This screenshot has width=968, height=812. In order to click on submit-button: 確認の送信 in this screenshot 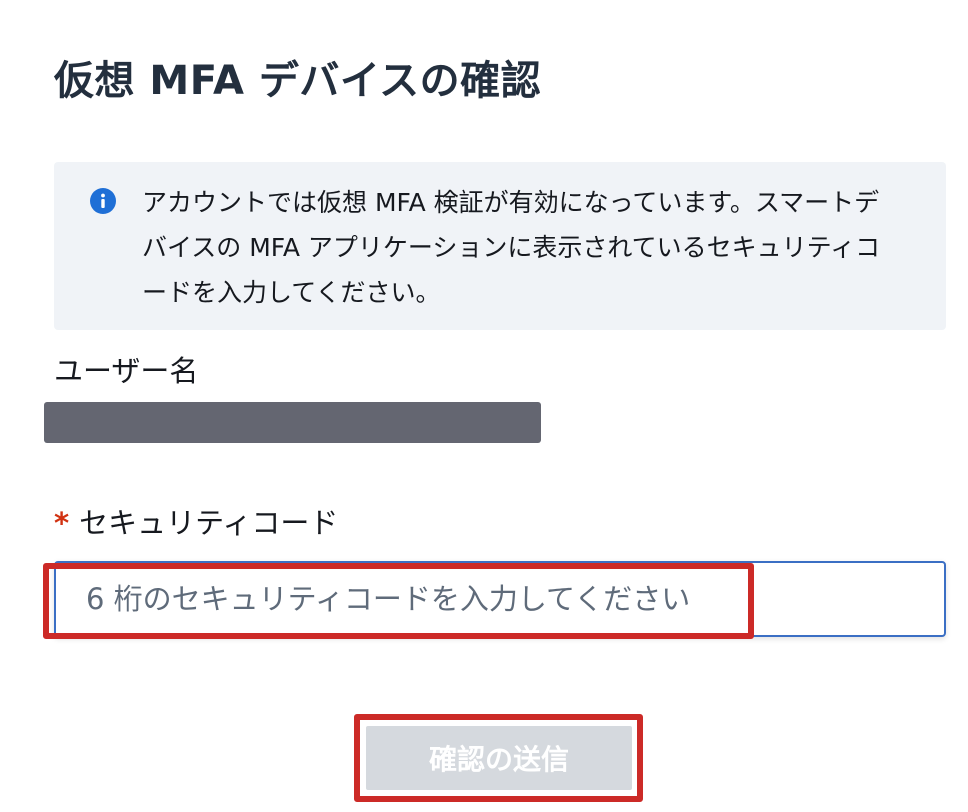, I will do `click(499, 758)`.